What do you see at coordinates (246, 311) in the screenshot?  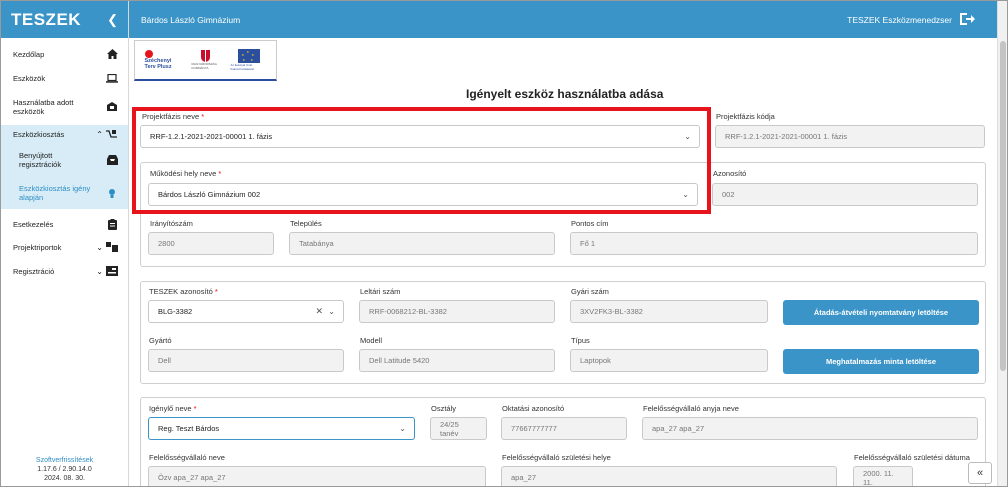 I see `teszek-azonosito-select: BLG-3382 ✕ ⌄` at bounding box center [246, 311].